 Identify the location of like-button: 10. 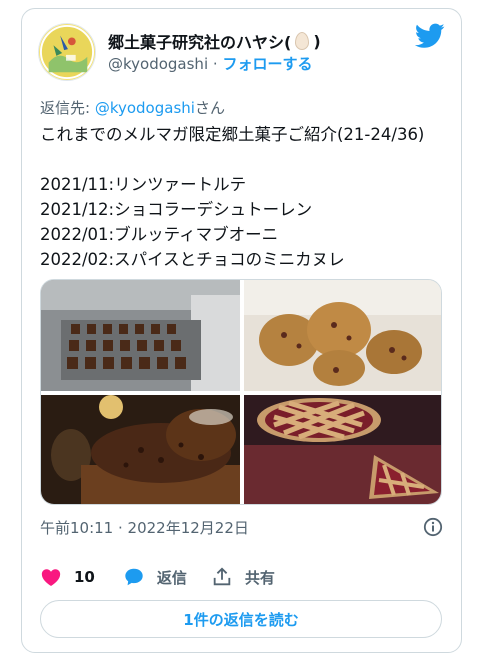
(67, 577).